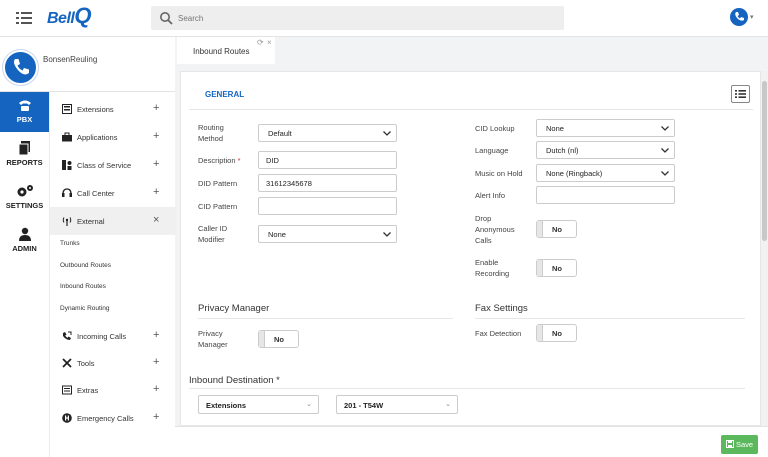 Image resolution: width=768 pixels, height=457 pixels. What do you see at coordinates (605, 195) in the screenshot?
I see `alert-info-input` at bounding box center [605, 195].